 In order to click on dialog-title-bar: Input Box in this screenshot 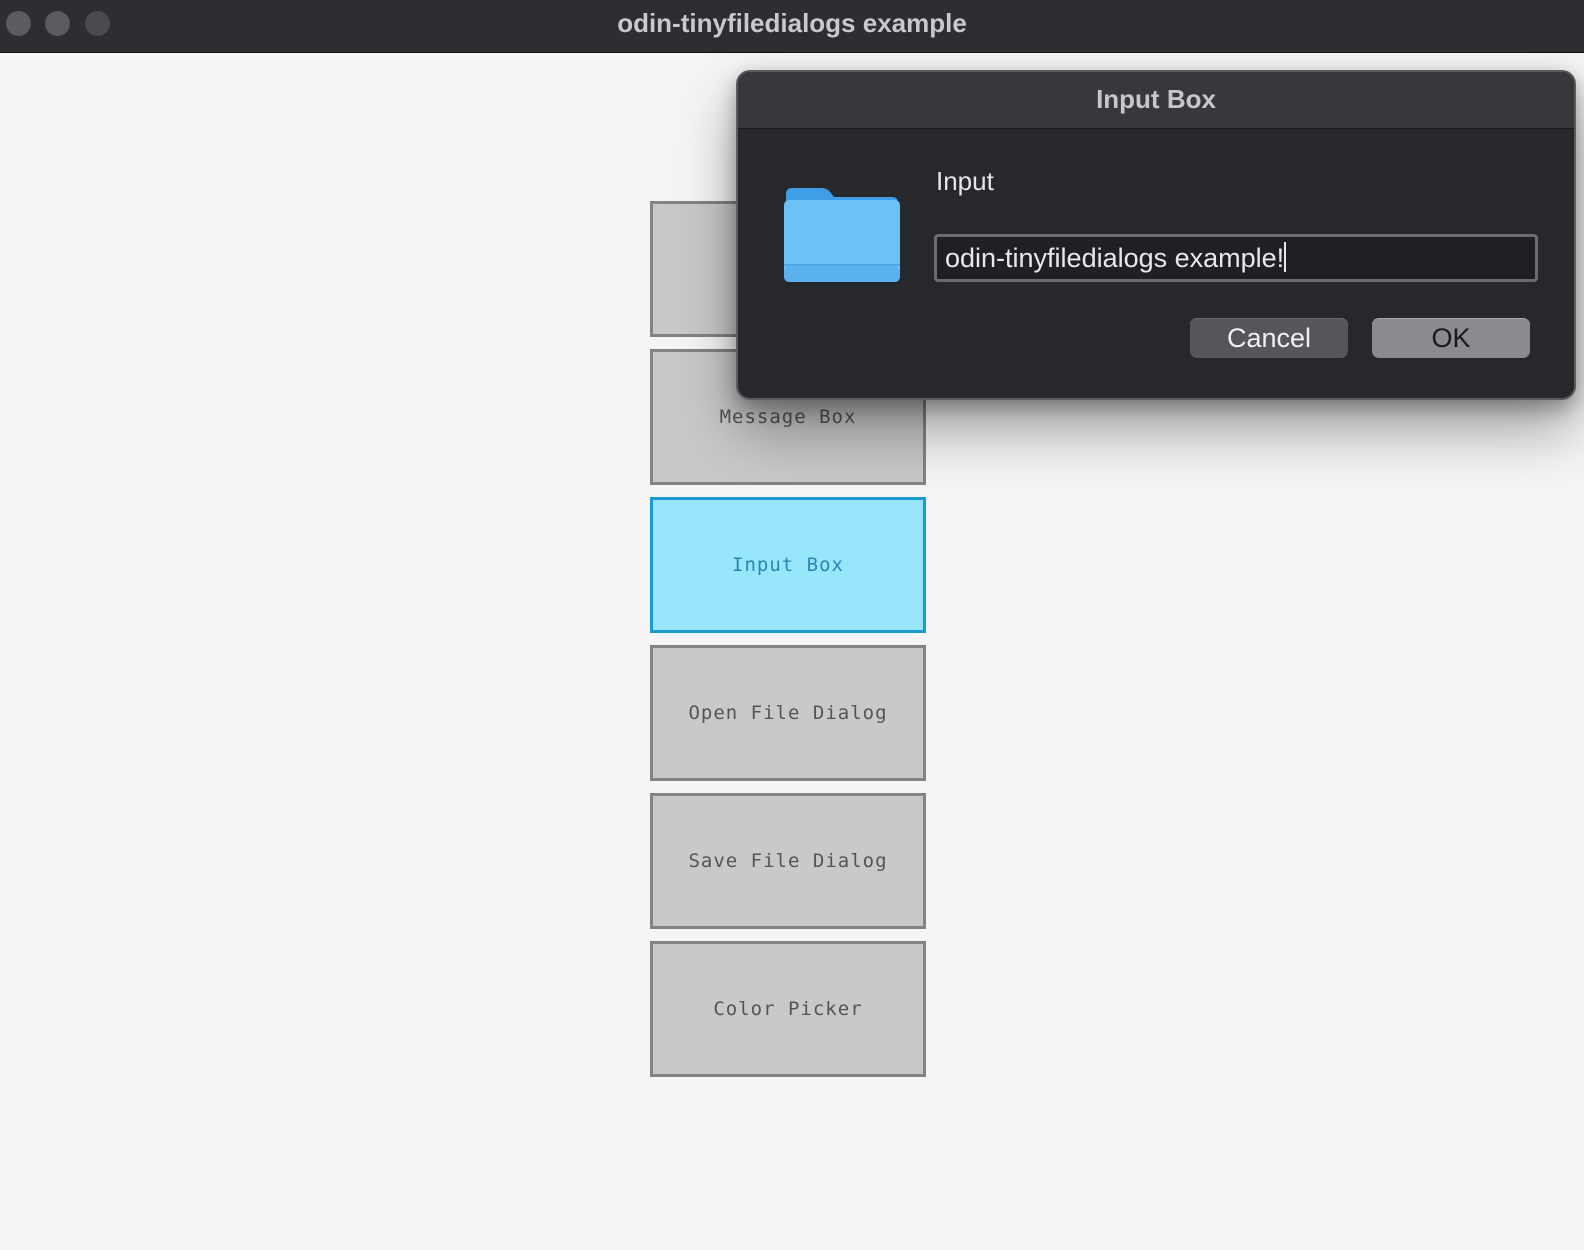, I will do `click(1156, 100)`.